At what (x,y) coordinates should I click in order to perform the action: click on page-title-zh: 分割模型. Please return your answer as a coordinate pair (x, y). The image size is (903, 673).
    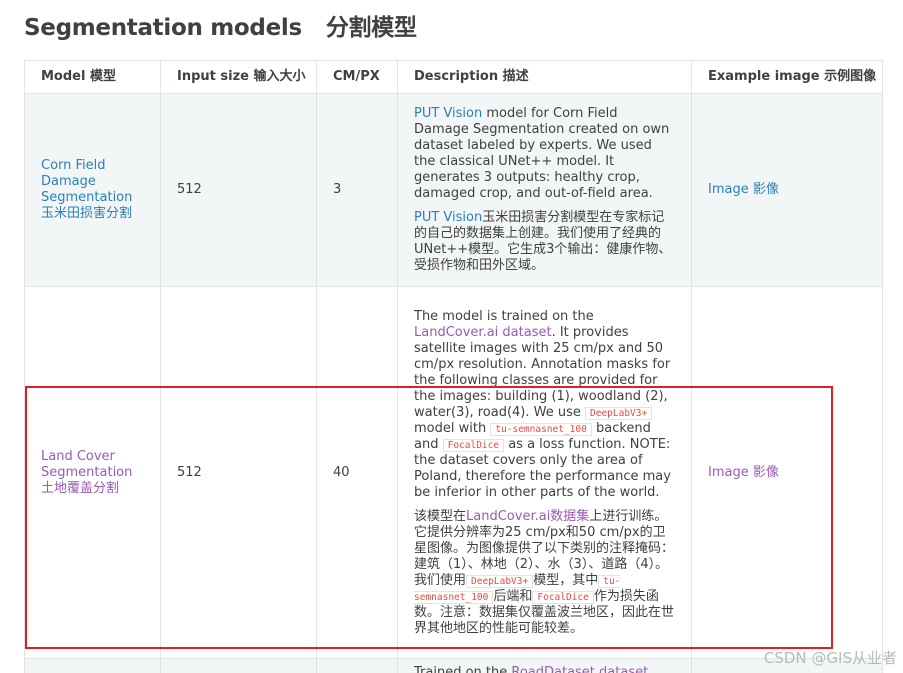
    Looking at the image, I should click on (371, 28).